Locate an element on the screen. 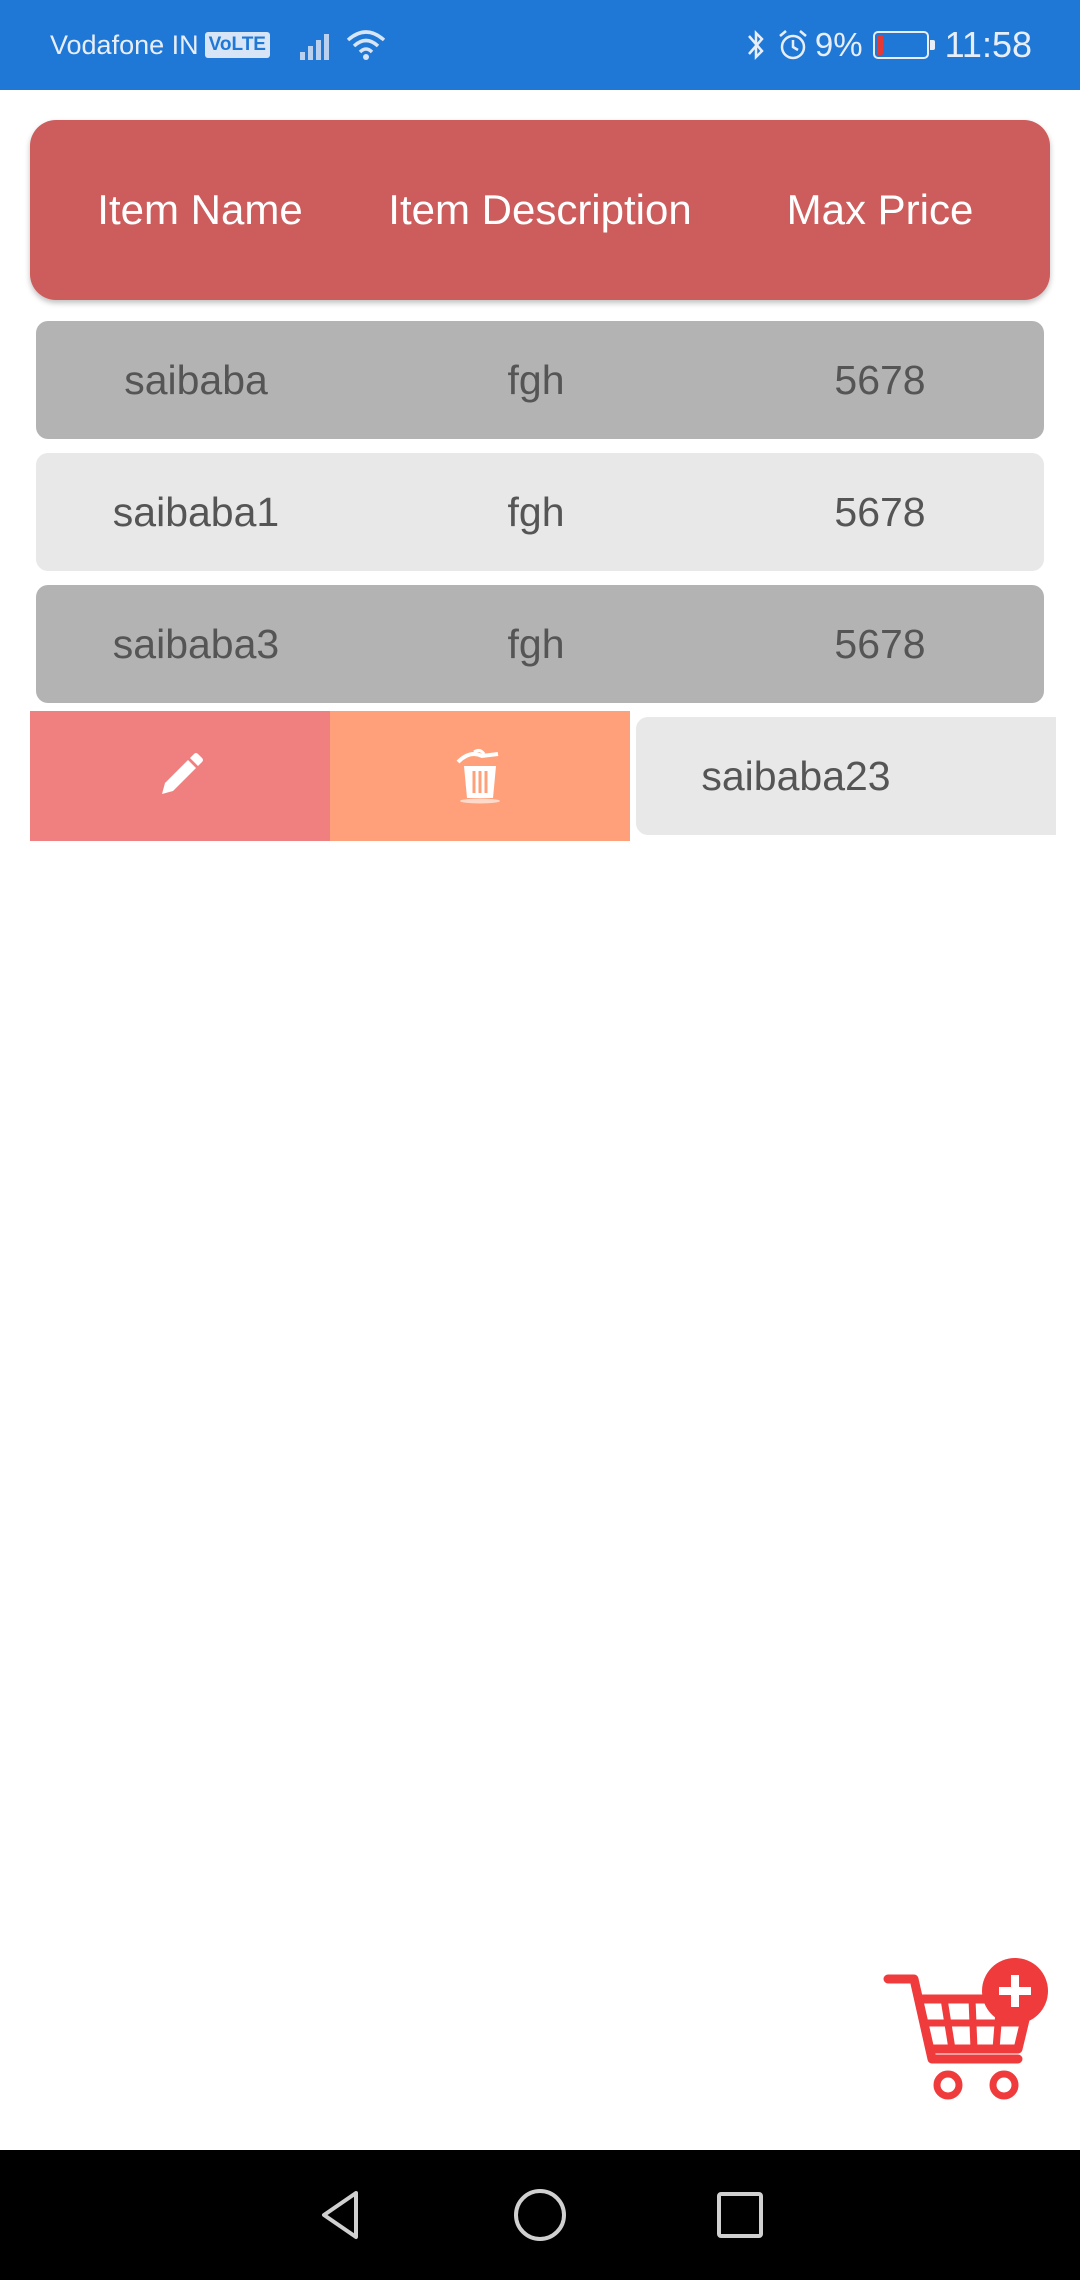 Image resolution: width=1080 pixels, height=2280 pixels. edit-button is located at coordinates (180, 776).